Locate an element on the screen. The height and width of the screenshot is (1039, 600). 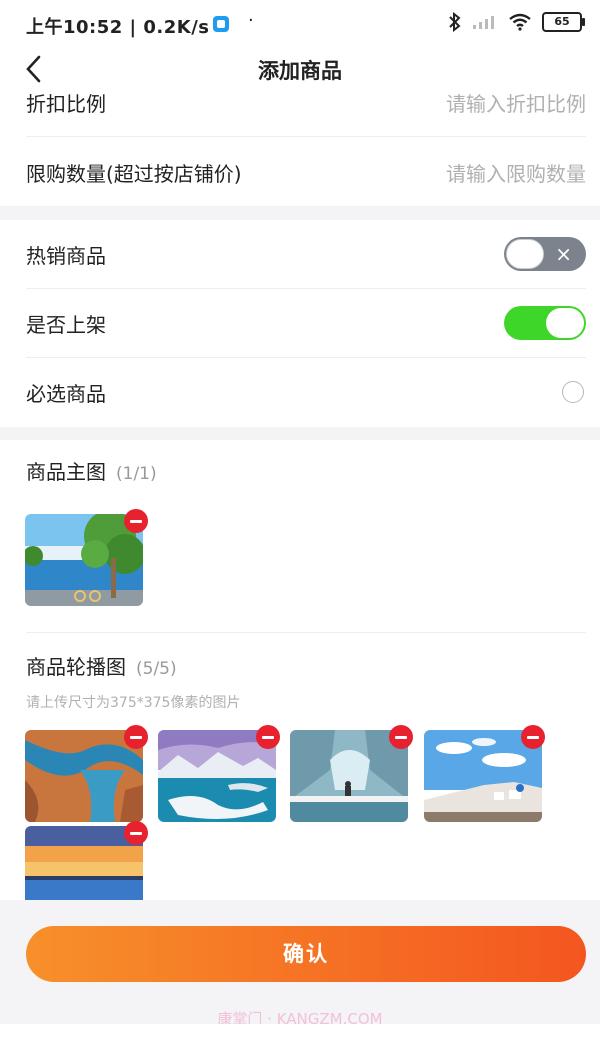
shelf-row: 是否上架 is located at coordinates (300, 323).